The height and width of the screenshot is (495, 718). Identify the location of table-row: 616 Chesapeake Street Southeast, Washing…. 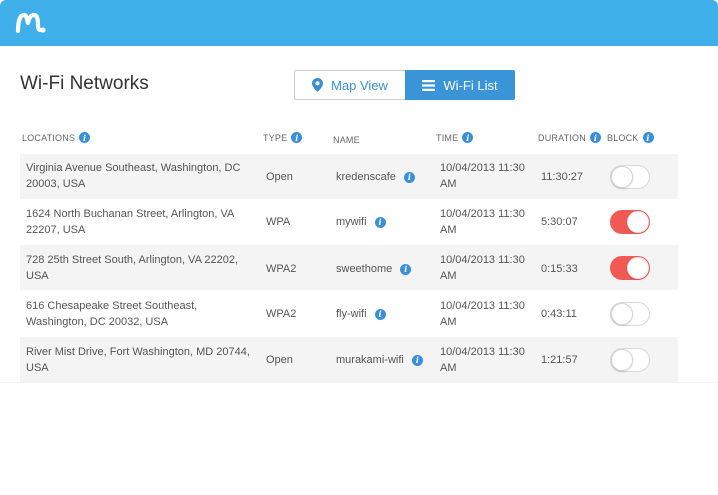
(349, 313).